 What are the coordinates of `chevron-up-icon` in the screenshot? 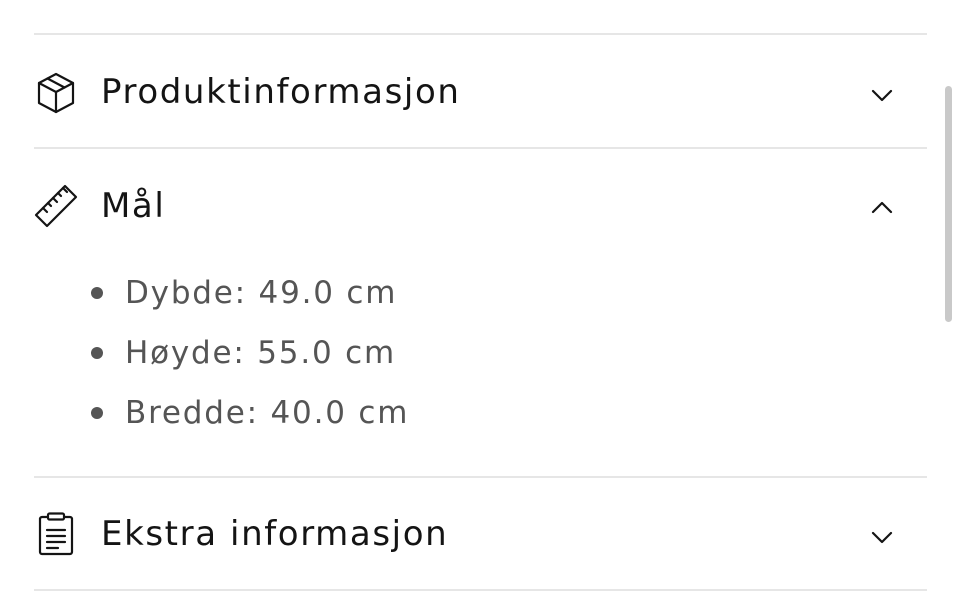 It's located at (882, 208).